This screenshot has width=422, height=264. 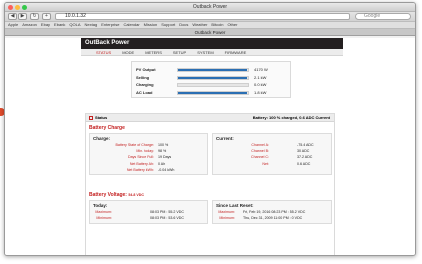 I want to click on summary-label: AC Load, so click(x=144, y=92).